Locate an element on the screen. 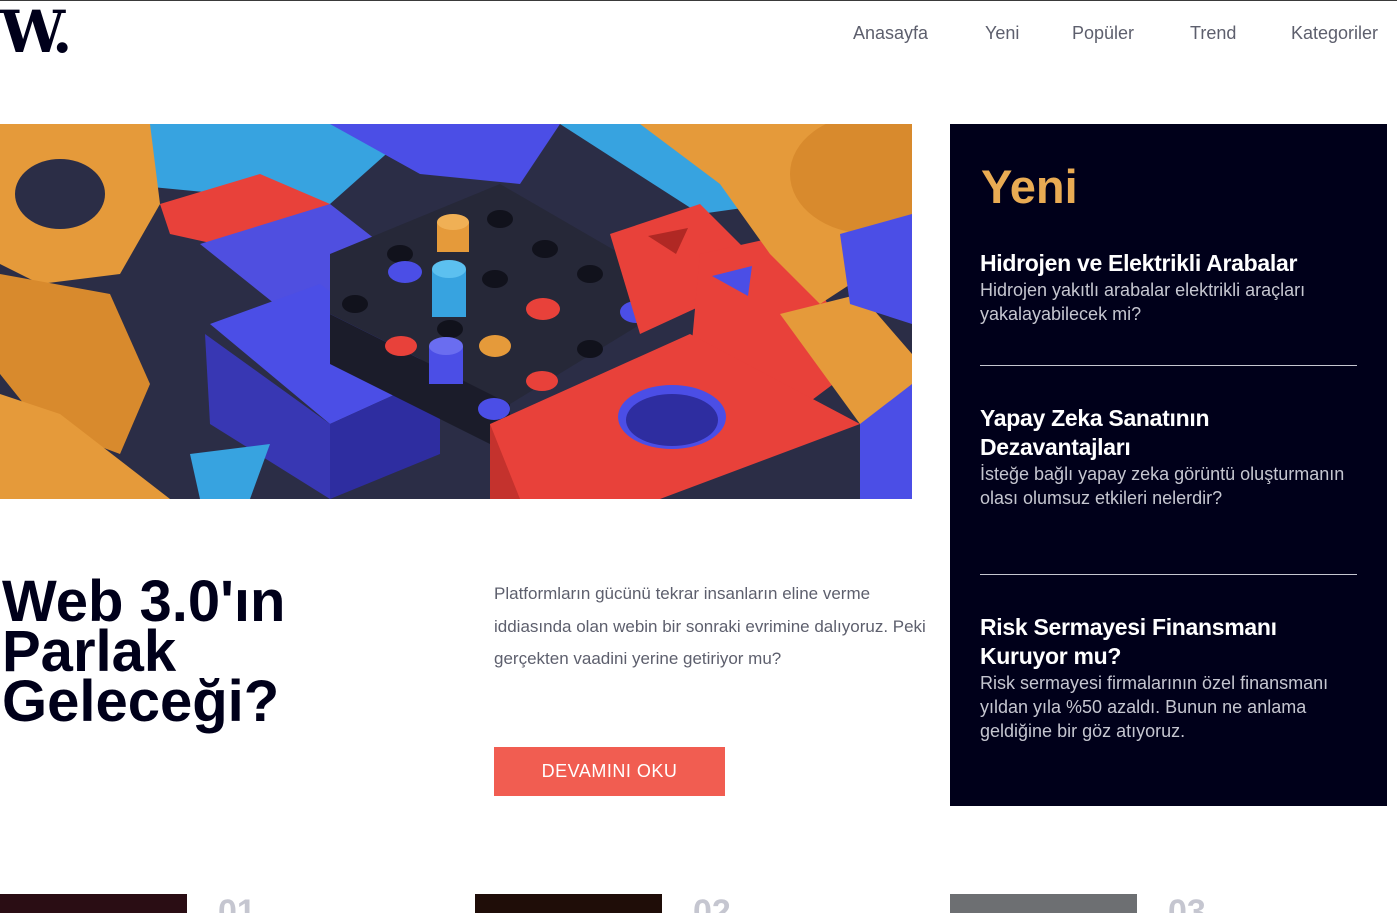 The image size is (1397, 913). site-logo: W. is located at coordinates (36, 32).